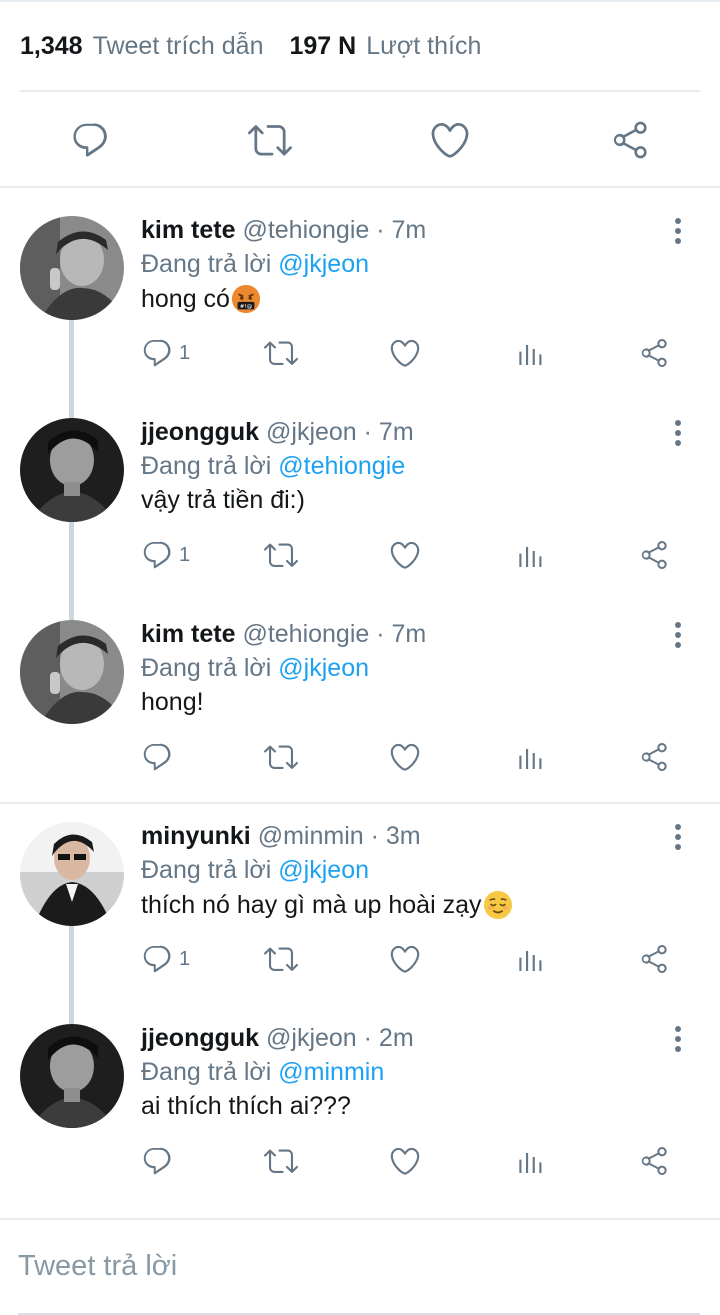 Image resolution: width=720 pixels, height=1315 pixels. I want to click on quote-count: 1,348, so click(51, 46).